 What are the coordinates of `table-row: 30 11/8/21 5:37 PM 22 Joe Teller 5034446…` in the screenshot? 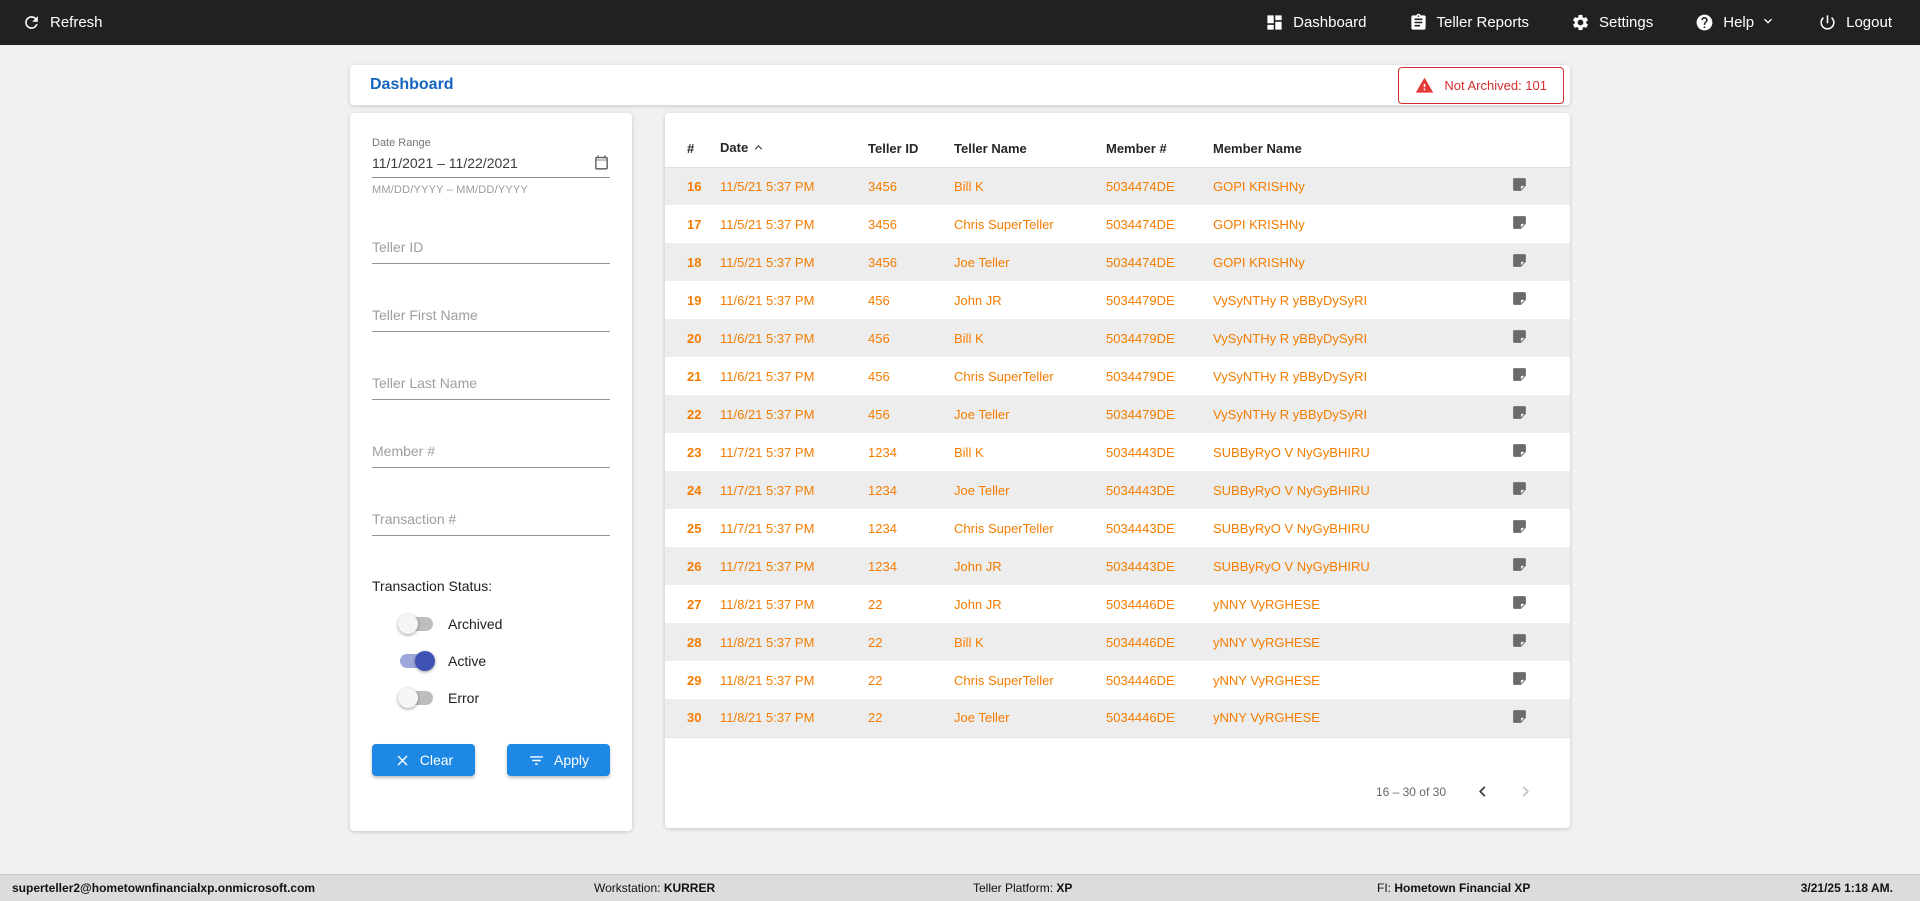 It's located at (1117, 718).